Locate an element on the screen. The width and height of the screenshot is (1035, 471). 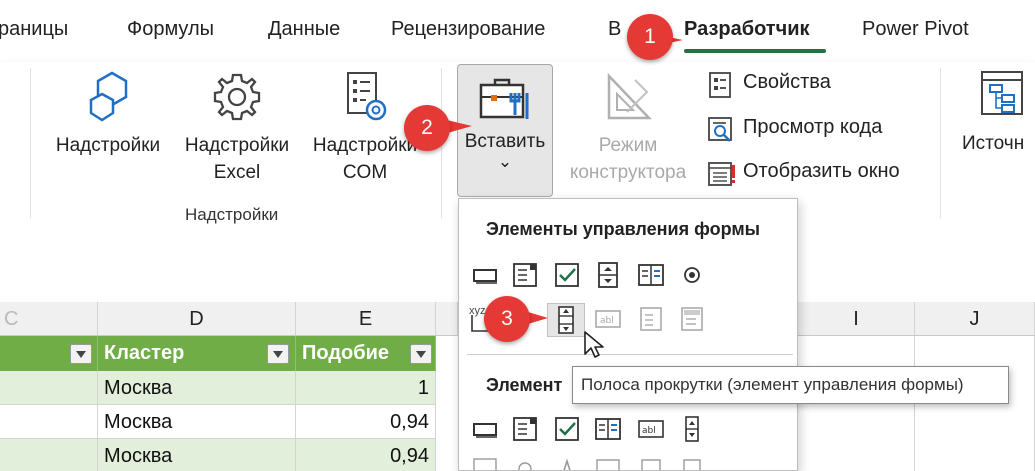
activex-toggle-icon is located at coordinates (651, 464).